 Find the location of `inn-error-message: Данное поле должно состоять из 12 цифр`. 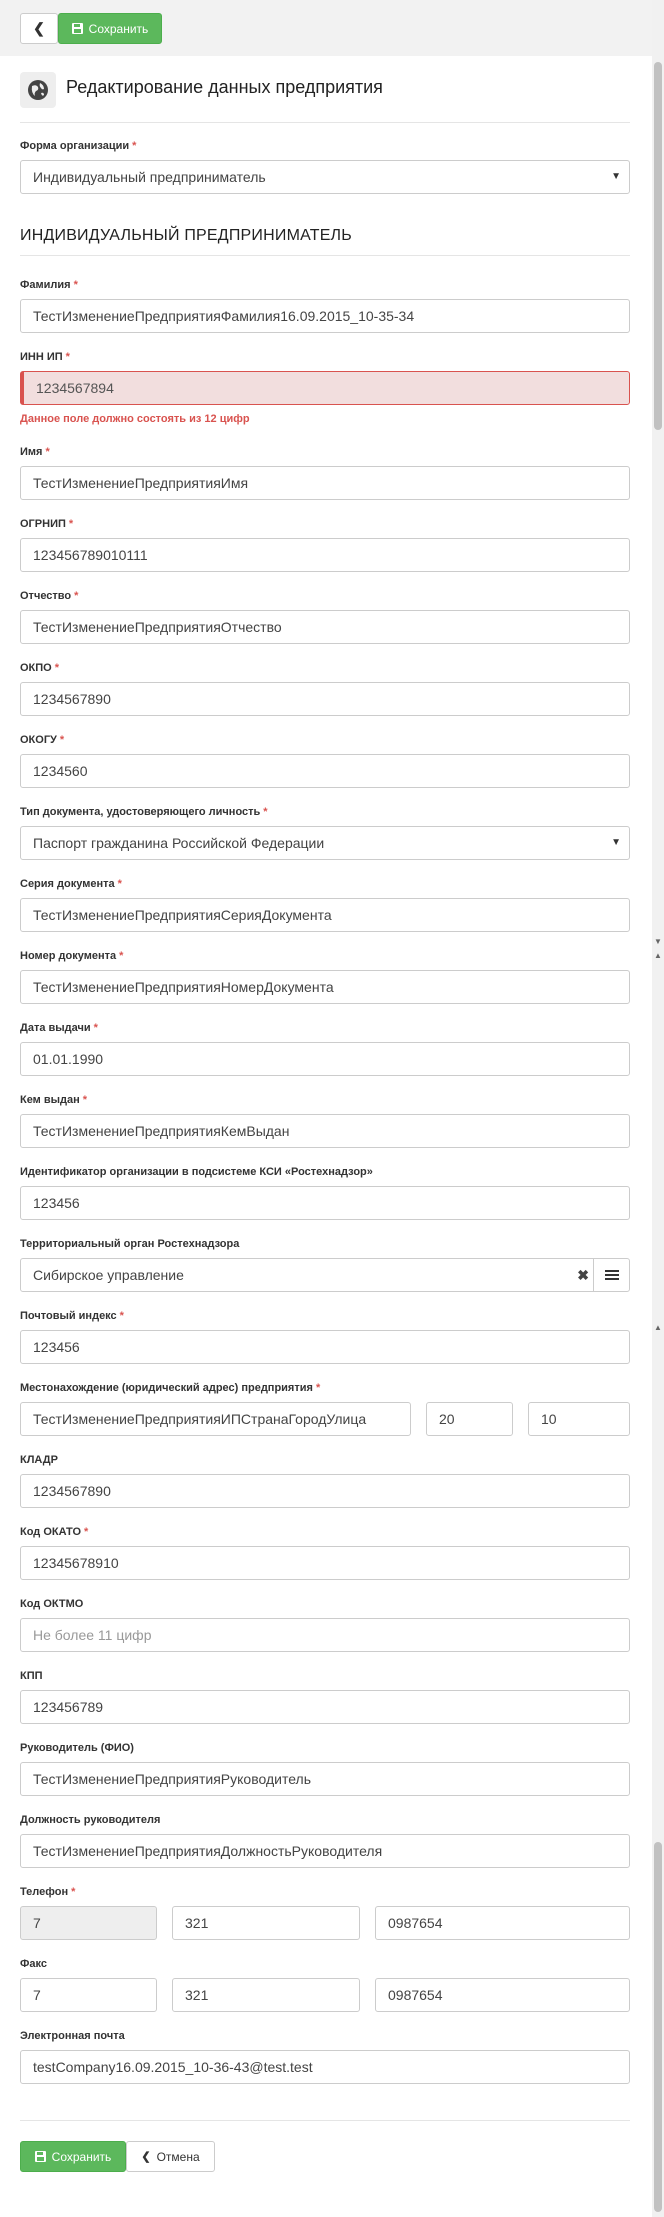

inn-error-message: Данное поле должно состоять из 12 цифр is located at coordinates (135, 419).